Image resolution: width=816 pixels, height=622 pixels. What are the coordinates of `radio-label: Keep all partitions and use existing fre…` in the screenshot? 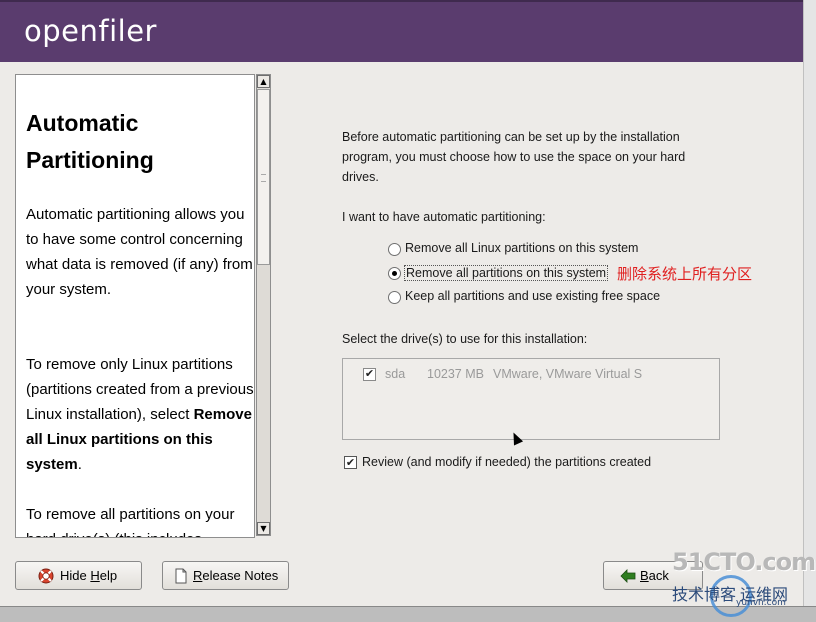 It's located at (533, 296).